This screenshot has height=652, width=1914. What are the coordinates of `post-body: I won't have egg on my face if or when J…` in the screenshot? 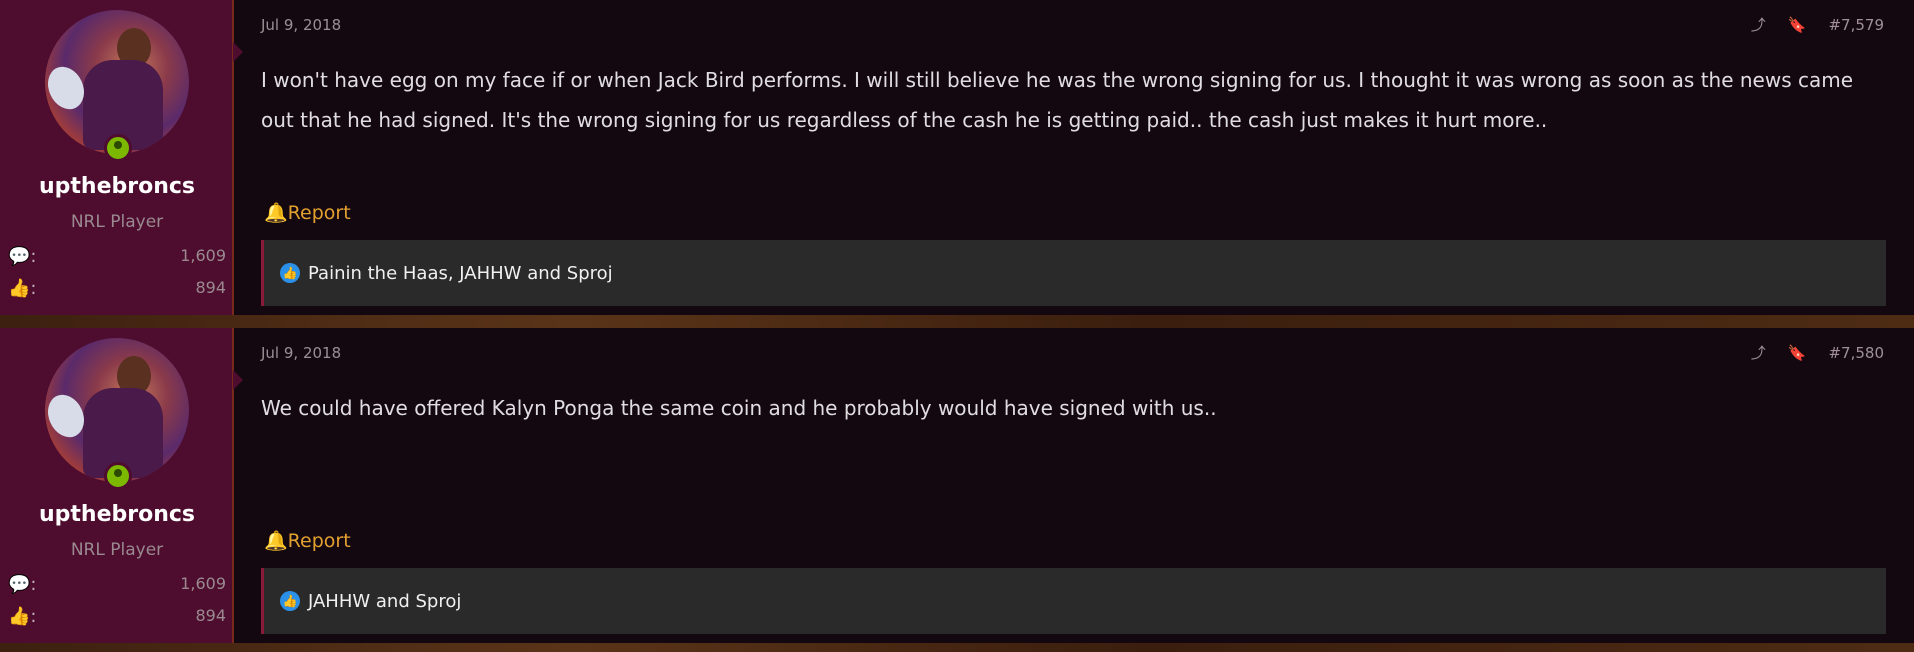 It's located at (1057, 100).